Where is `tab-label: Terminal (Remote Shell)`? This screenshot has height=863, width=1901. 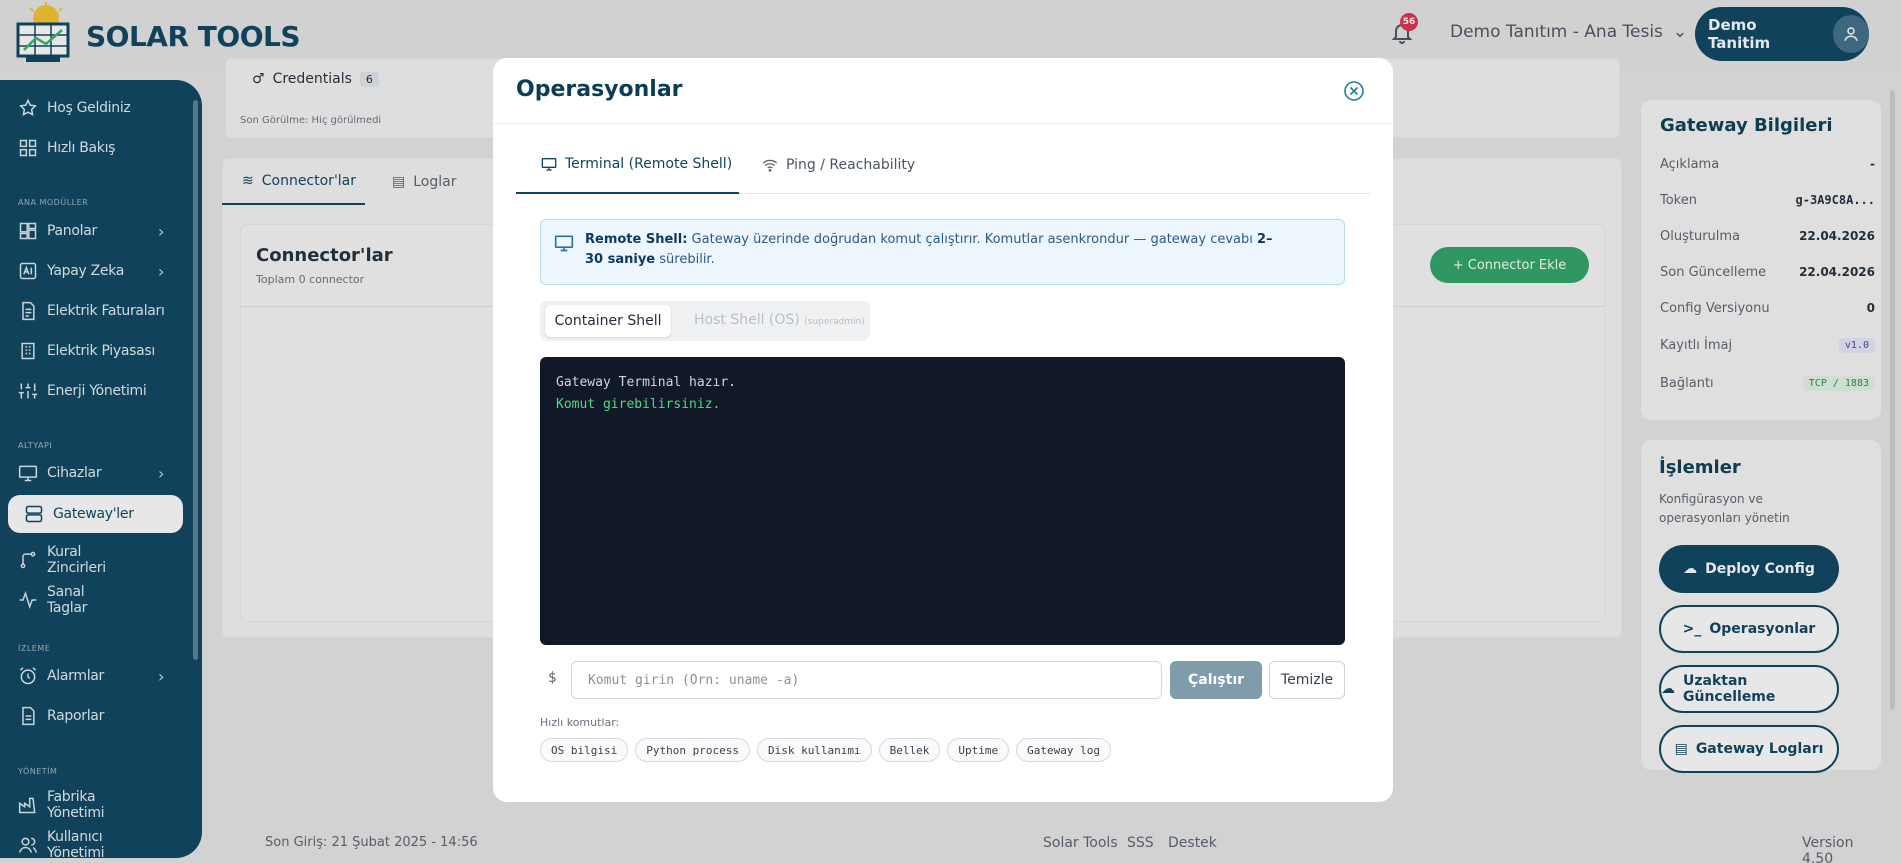
tab-label: Terminal (Remote Shell) is located at coordinates (649, 164).